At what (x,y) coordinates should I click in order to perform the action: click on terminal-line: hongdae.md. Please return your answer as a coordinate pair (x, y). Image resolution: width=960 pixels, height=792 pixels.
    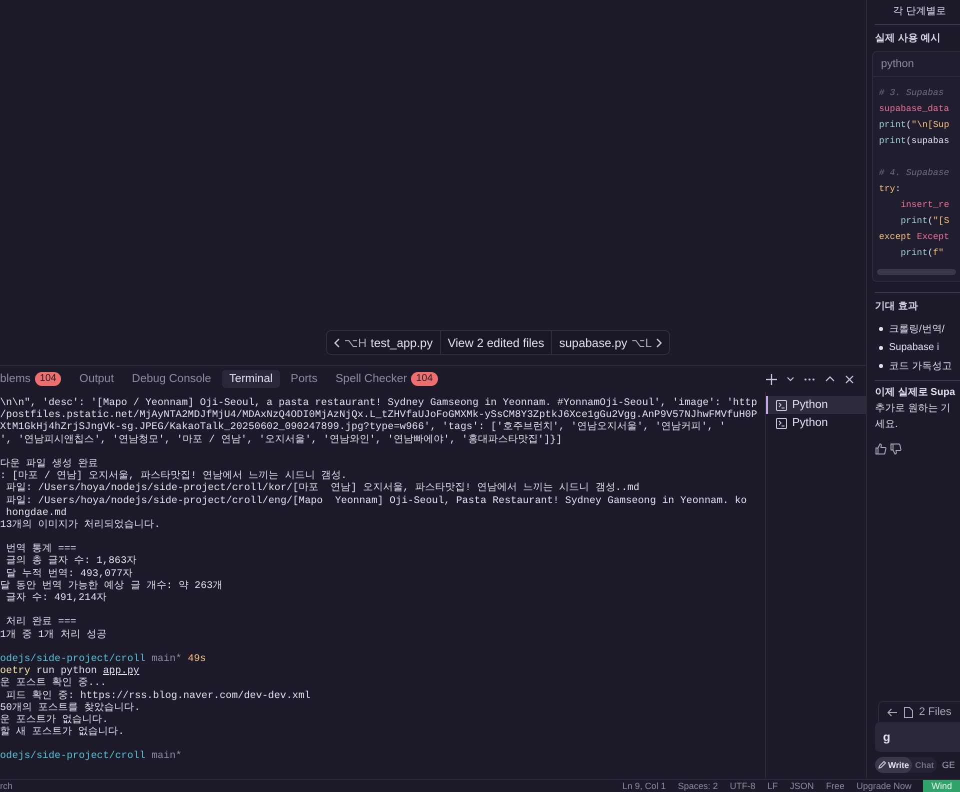
    Looking at the image, I should click on (36, 514).